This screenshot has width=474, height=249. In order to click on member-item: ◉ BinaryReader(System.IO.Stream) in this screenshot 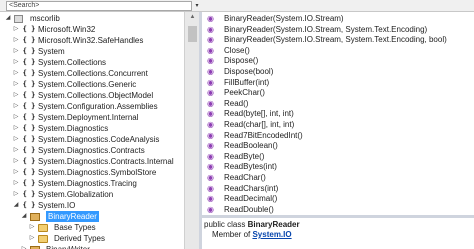, I will do `click(338, 18)`.